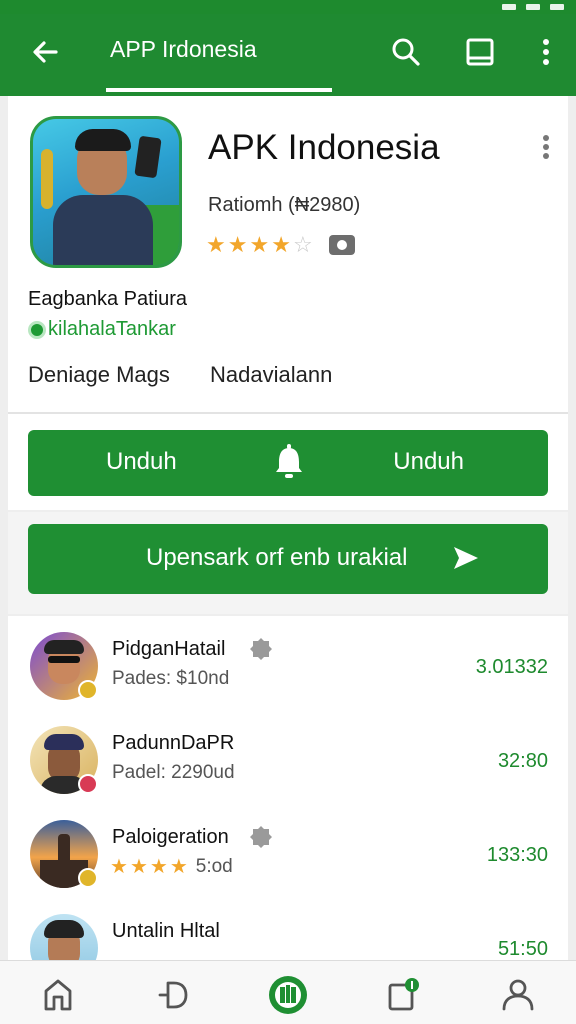  I want to click on bottom-navigation, so click(288, 992).